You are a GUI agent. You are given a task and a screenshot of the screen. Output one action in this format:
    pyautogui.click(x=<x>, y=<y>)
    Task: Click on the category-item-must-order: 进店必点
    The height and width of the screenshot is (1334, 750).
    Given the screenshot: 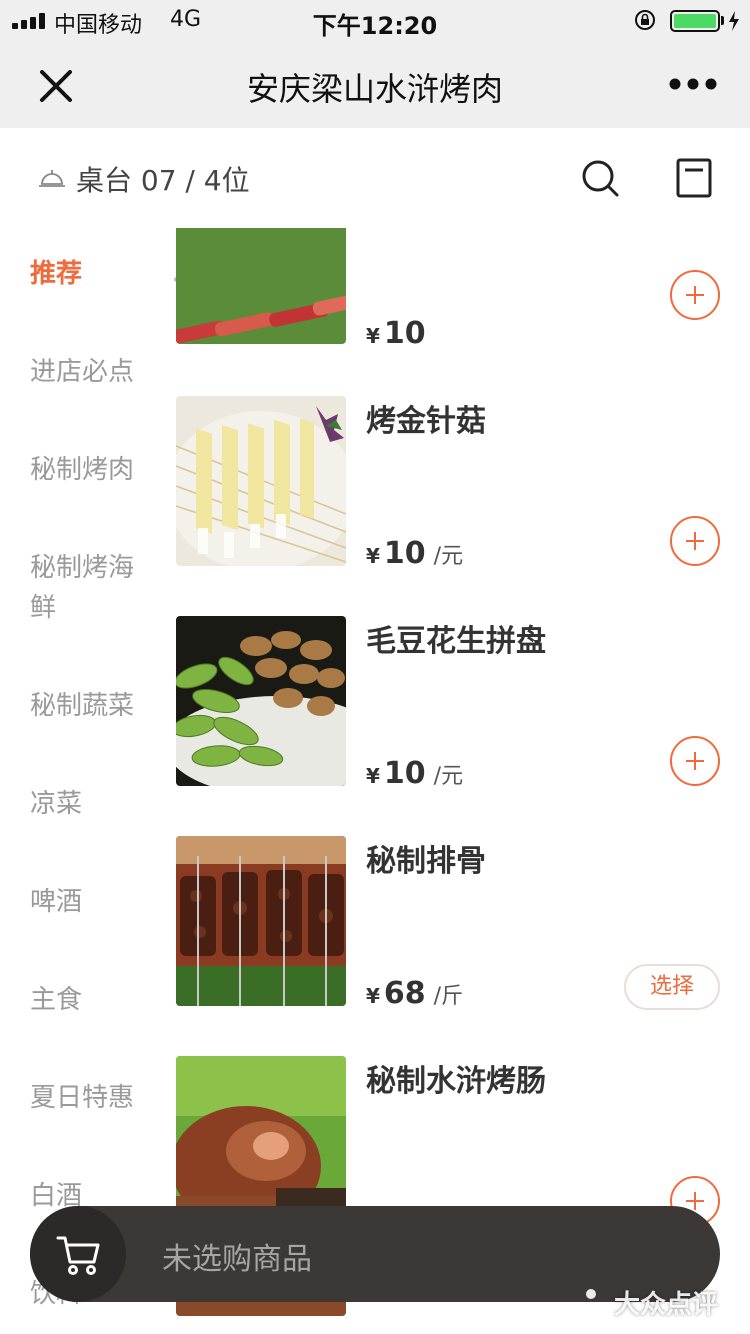 What is the action you would take?
    pyautogui.click(x=92, y=372)
    